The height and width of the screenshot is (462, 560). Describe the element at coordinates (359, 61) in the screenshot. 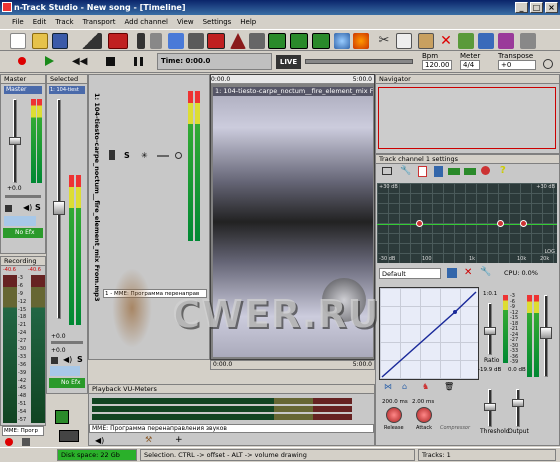

I see `position-slider` at that location.